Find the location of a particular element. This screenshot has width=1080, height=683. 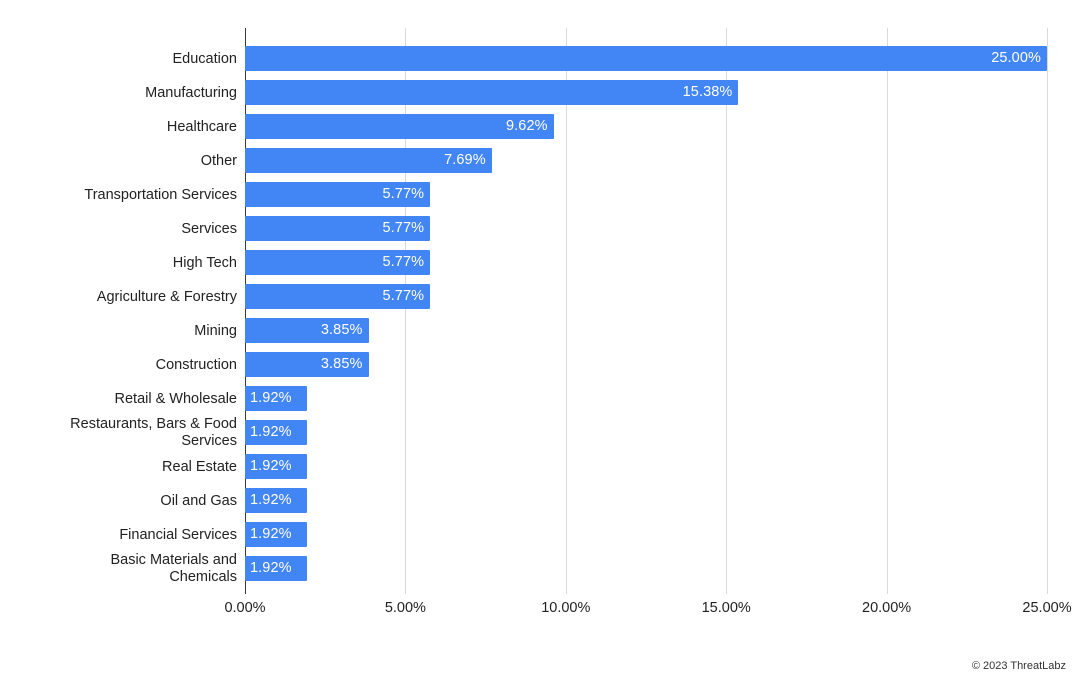

category-label-line: Other is located at coordinates (218, 160).